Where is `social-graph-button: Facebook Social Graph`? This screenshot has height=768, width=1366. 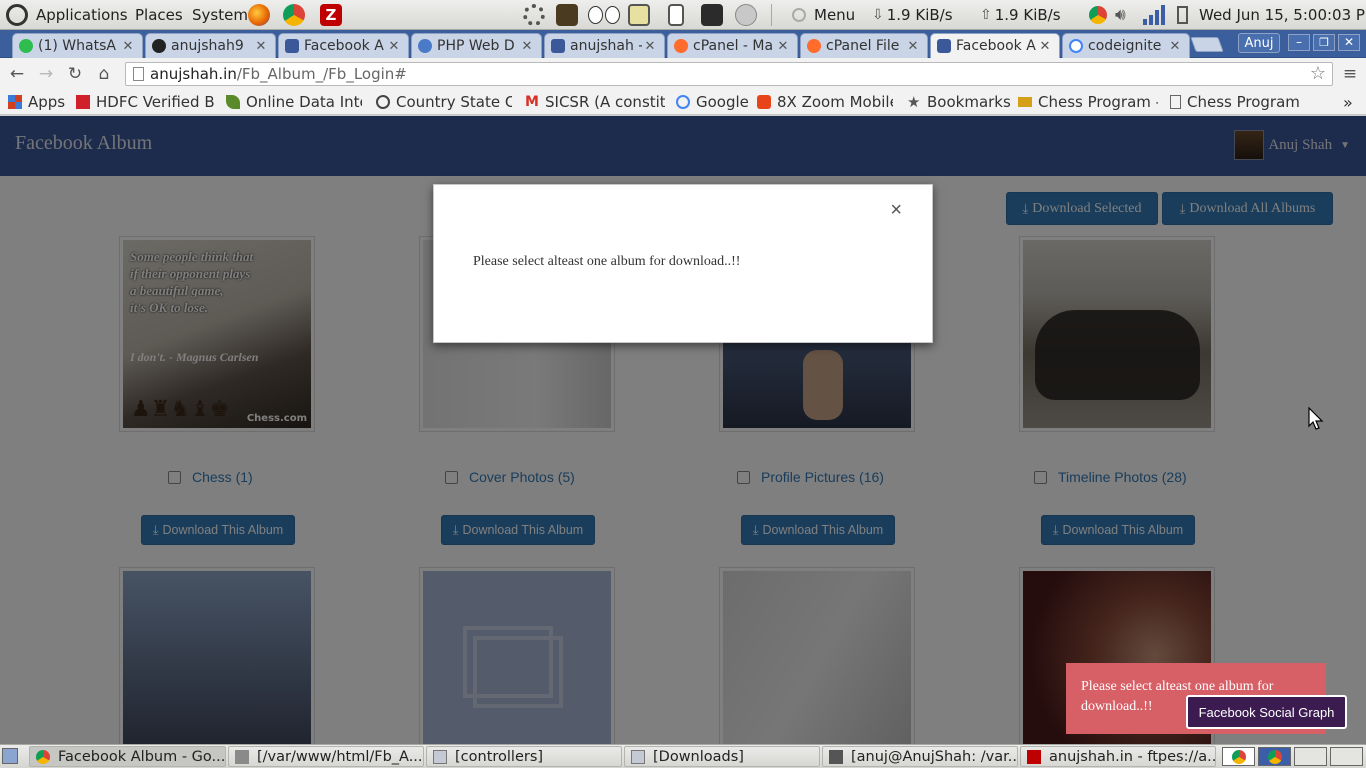
social-graph-button: Facebook Social Graph is located at coordinates (1266, 712).